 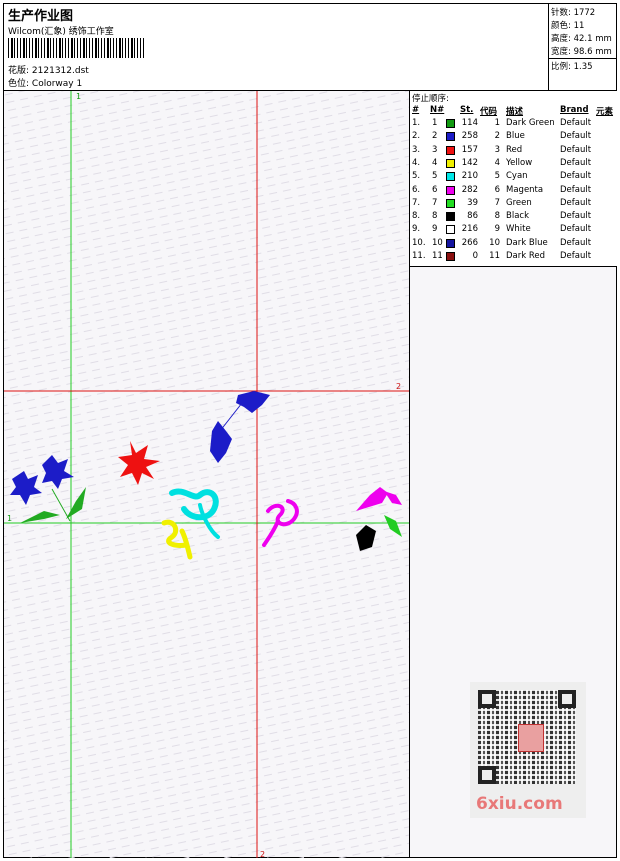 What do you see at coordinates (76, 48) in the screenshot?
I see `barcode` at bounding box center [76, 48].